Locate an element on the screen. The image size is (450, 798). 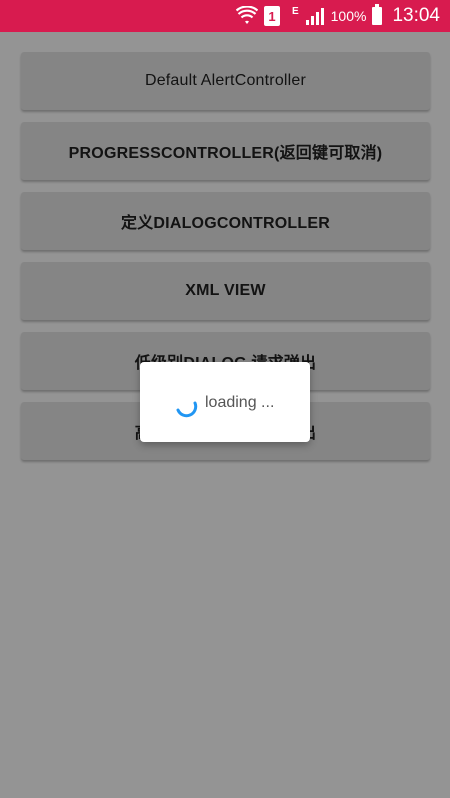
wifi-icon is located at coordinates (246, 16).